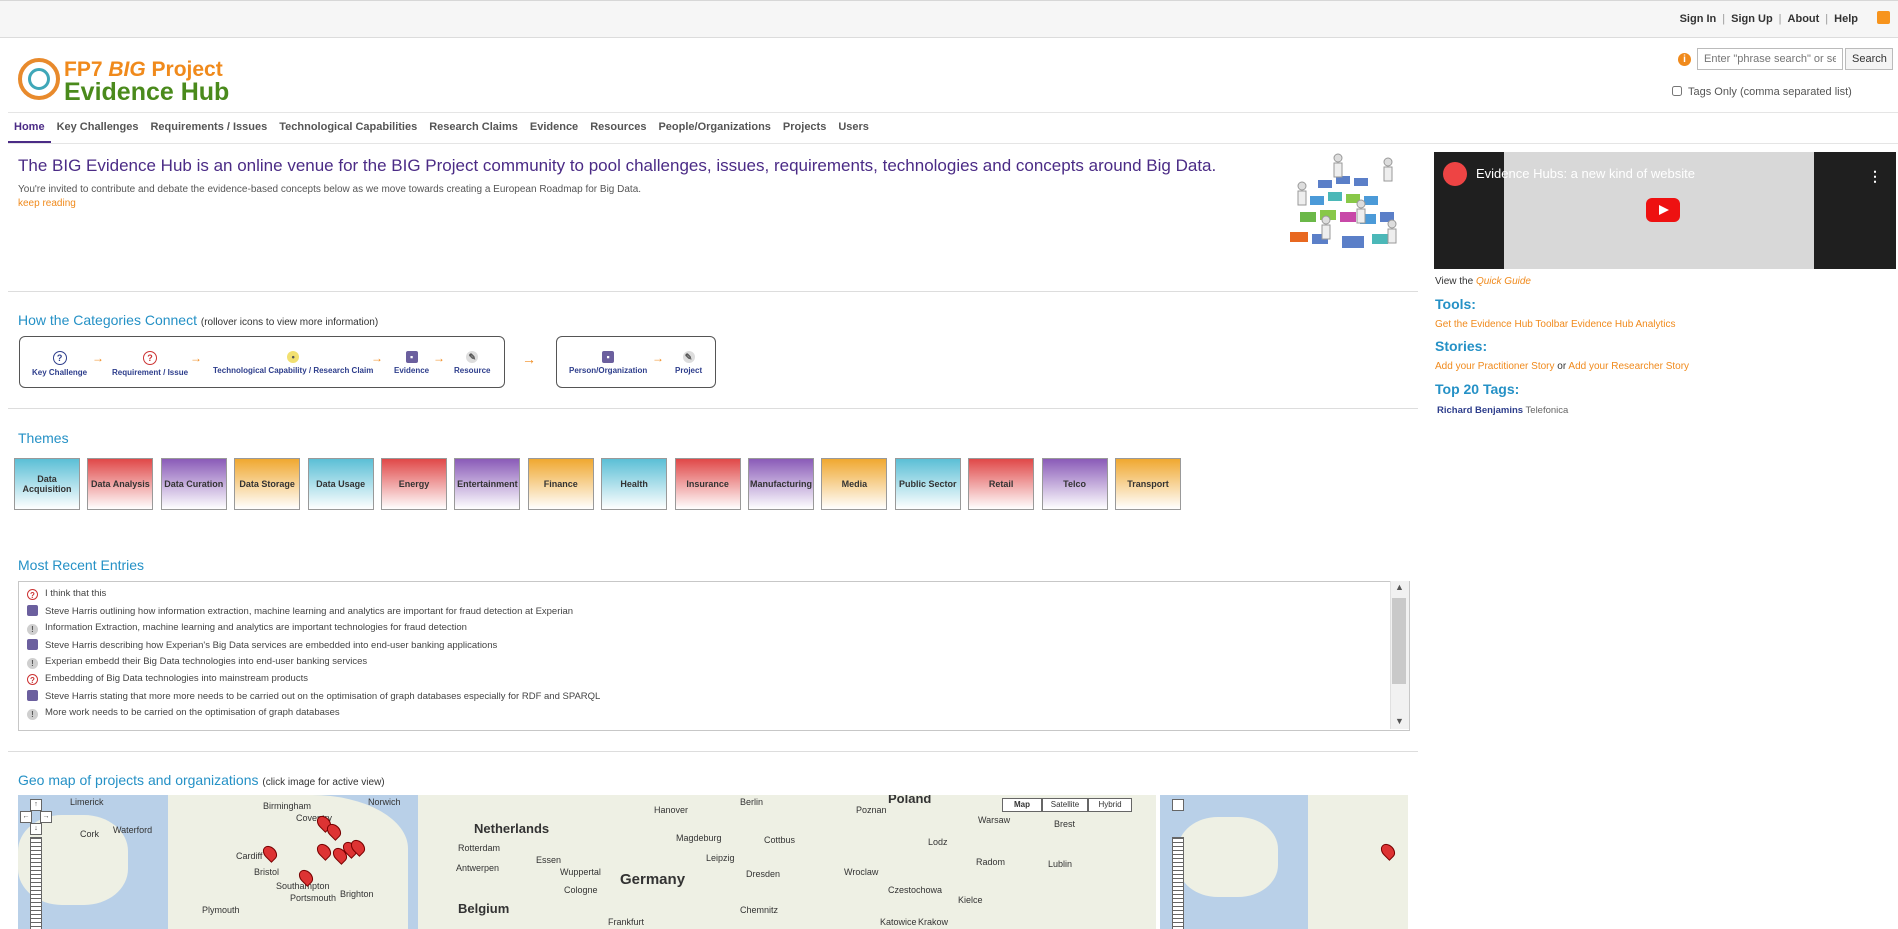  I want to click on video-title: Evidence Hubs: a new kind of website, so click(1585, 173).